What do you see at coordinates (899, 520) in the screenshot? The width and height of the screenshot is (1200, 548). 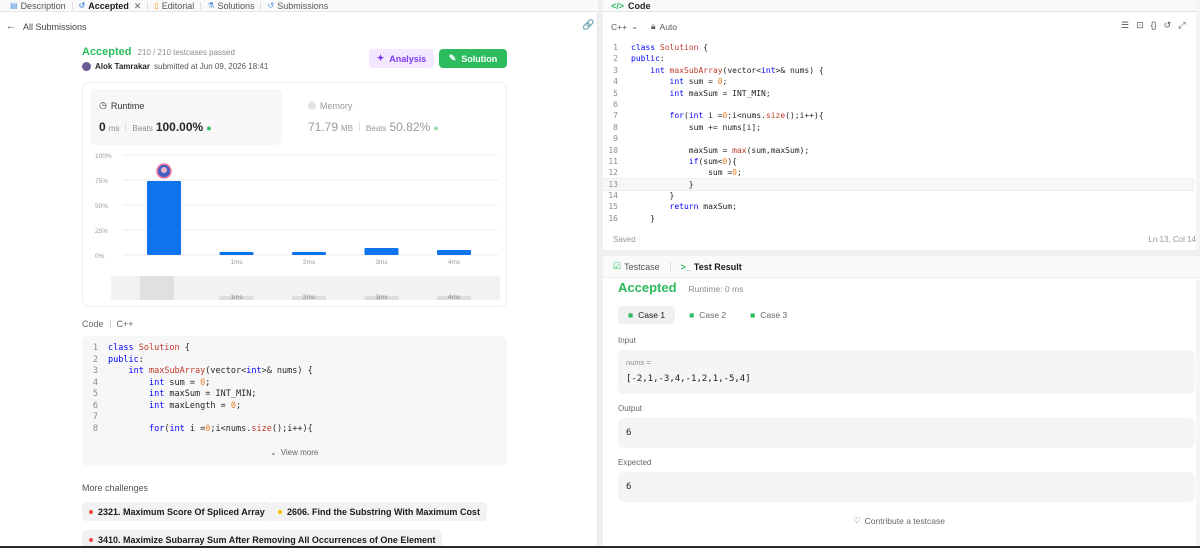 I see `contribute-testcase-button: ♡ Contribute a testcase` at bounding box center [899, 520].